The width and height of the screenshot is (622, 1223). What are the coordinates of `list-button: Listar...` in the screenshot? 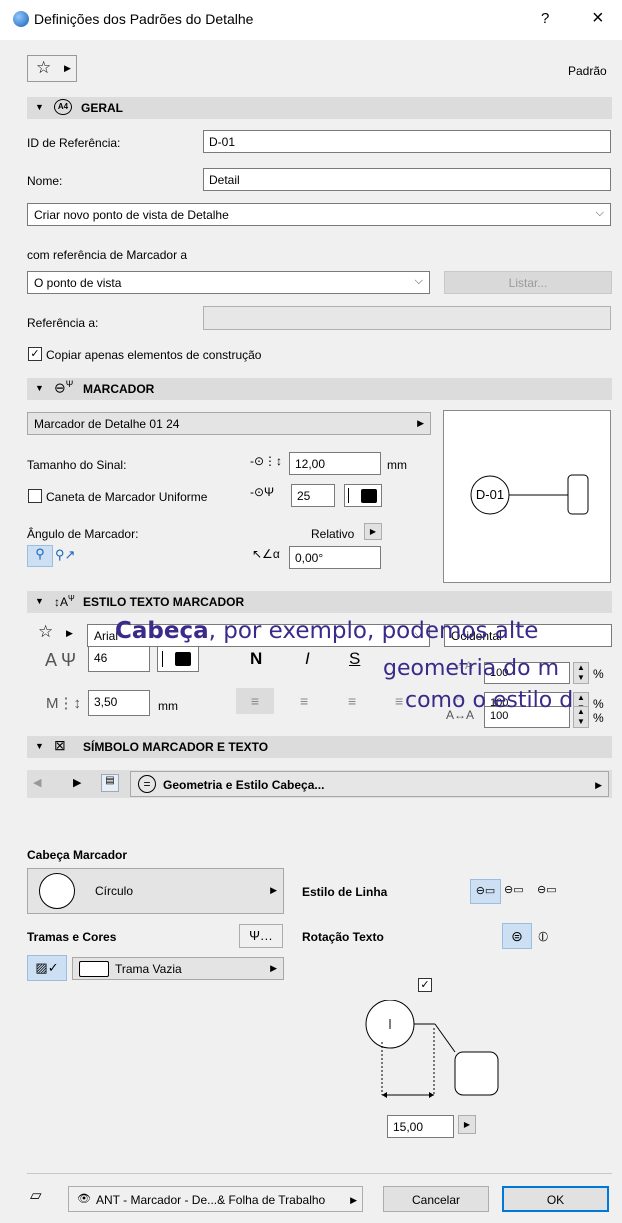 It's located at (528, 282).